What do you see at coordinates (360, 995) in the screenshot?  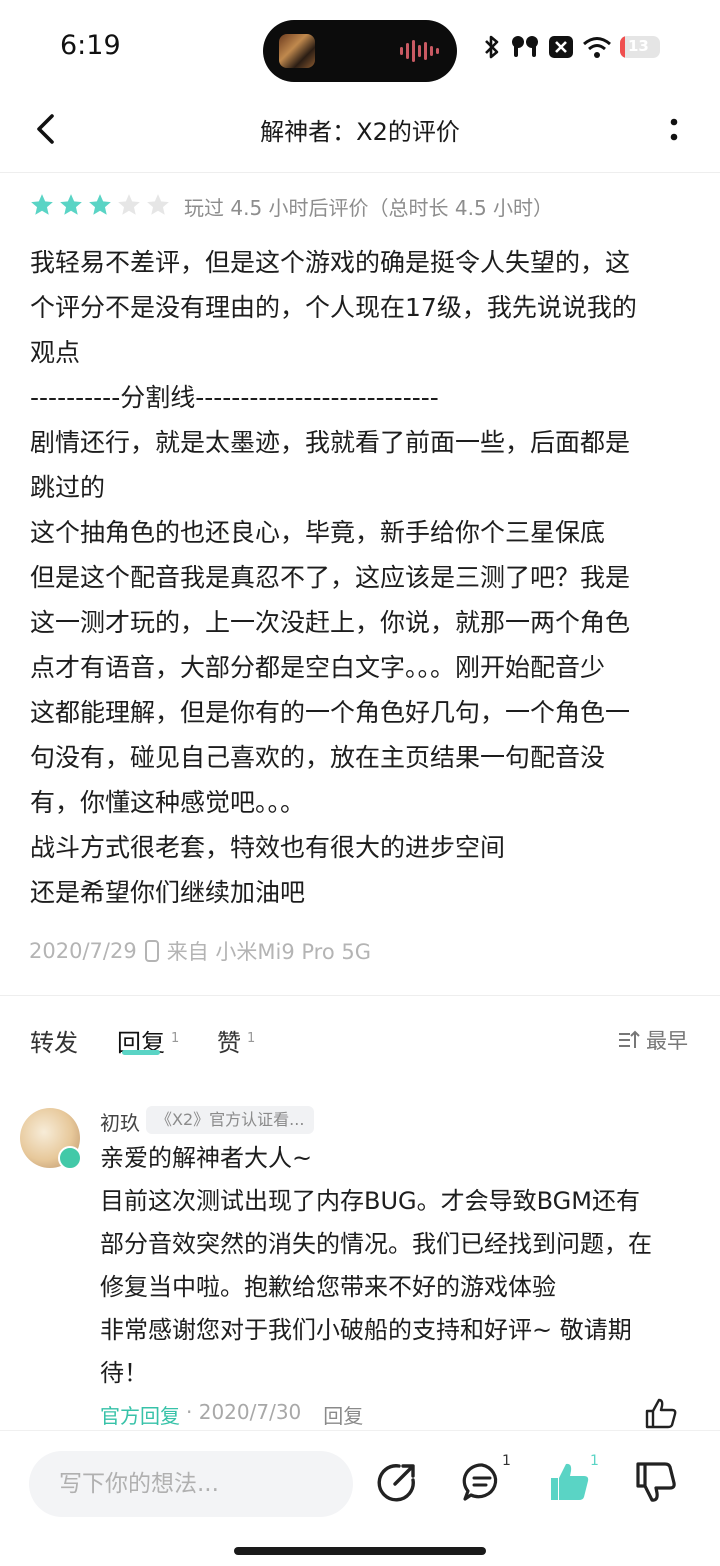 I see `section-divider` at bounding box center [360, 995].